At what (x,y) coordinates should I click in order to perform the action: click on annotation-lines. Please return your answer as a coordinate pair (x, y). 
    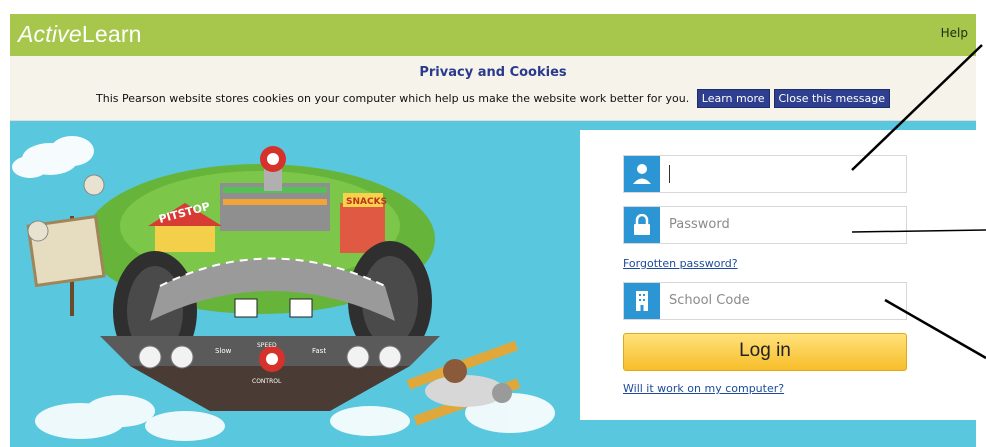
    Looking at the image, I should click on (918, 202).